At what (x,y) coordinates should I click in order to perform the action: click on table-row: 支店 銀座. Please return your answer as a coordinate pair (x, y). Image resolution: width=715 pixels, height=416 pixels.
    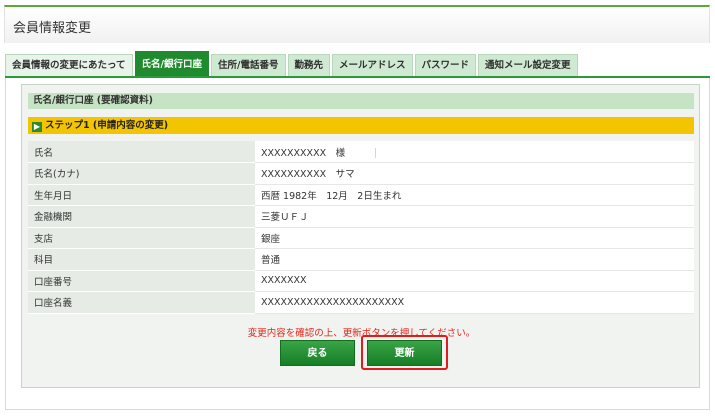
    Looking at the image, I should click on (361, 238).